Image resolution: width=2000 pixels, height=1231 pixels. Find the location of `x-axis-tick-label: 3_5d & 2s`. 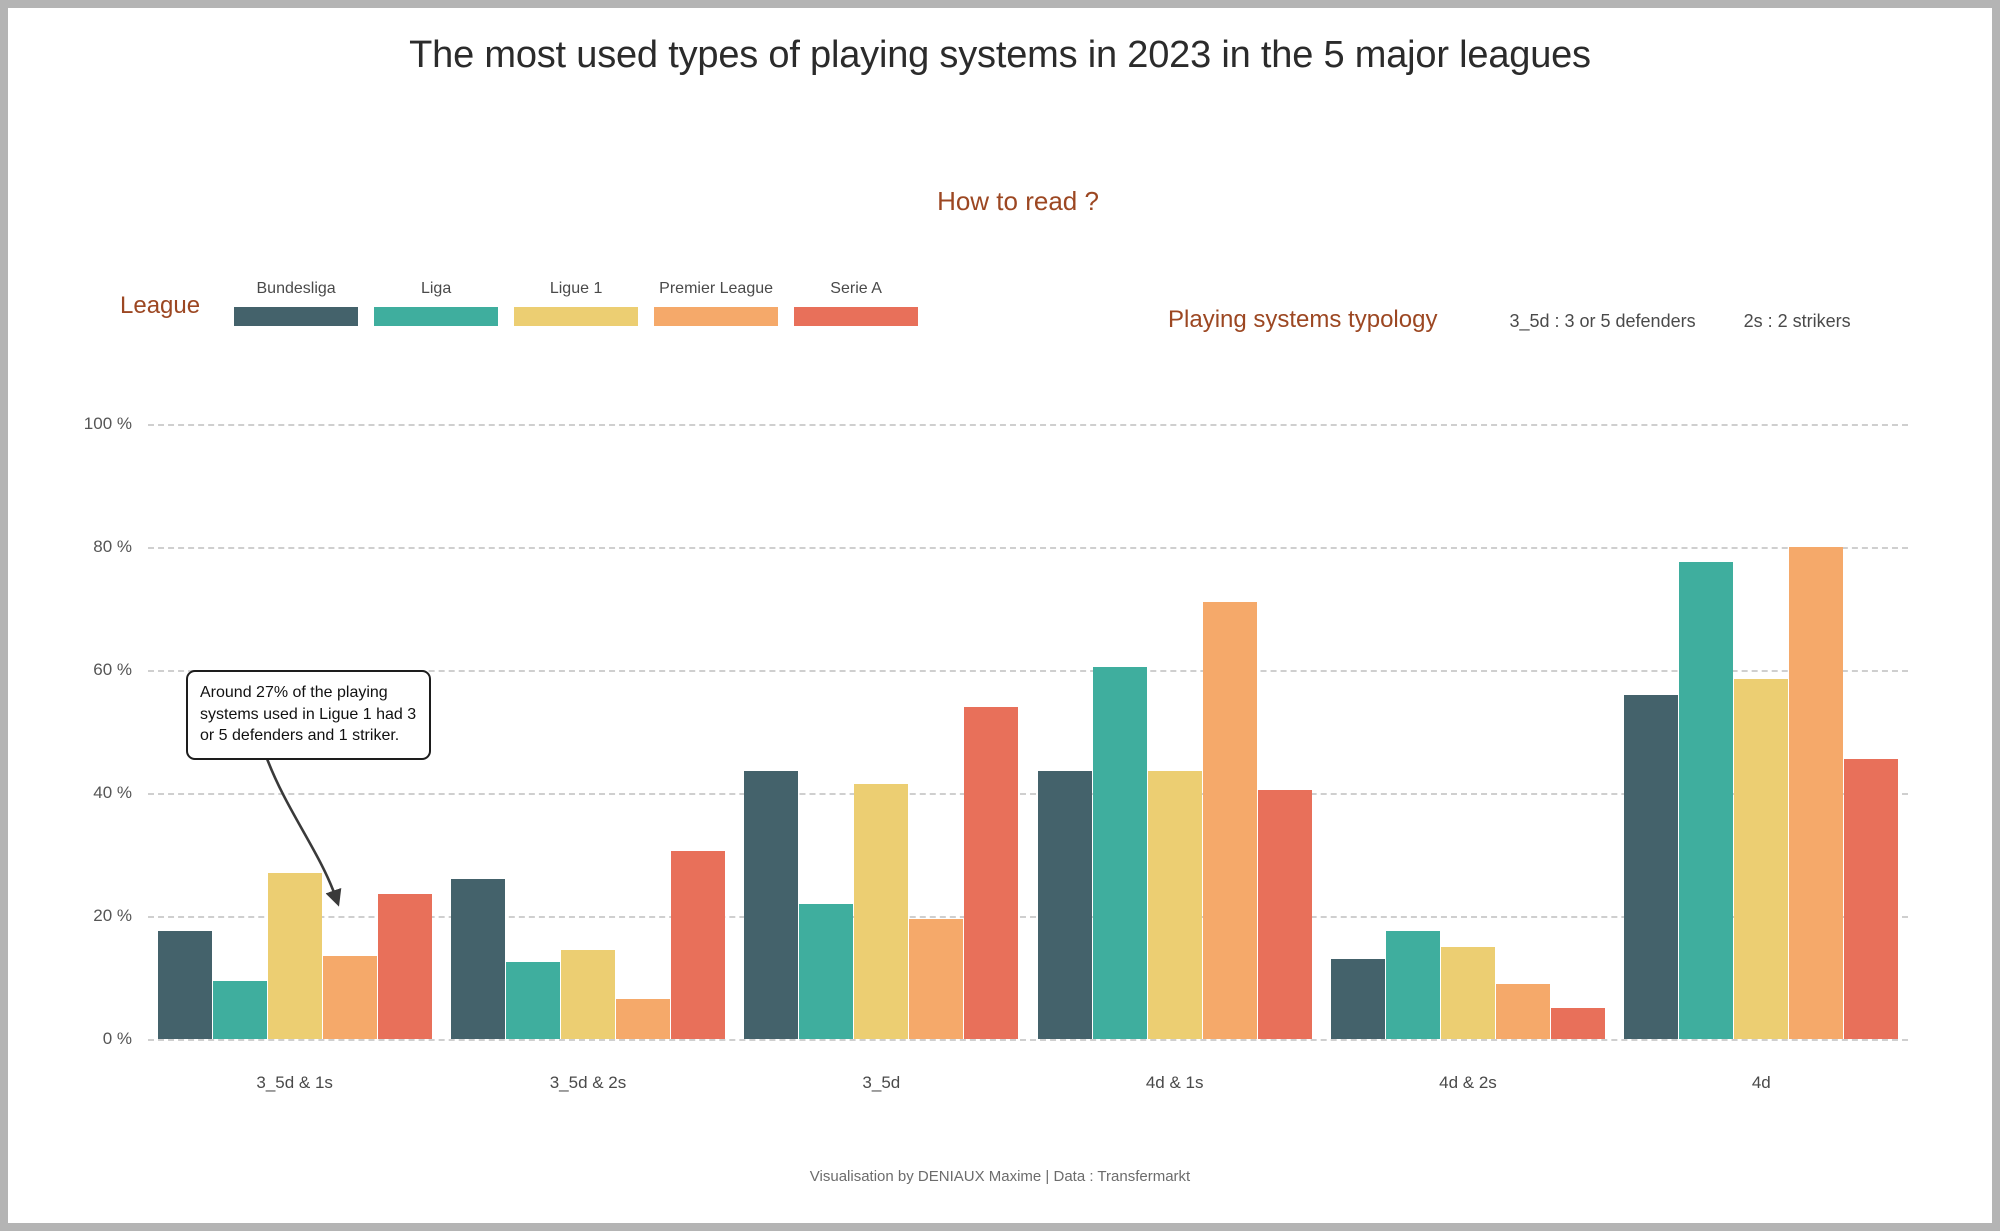

x-axis-tick-label: 3_5d & 2s is located at coordinates (588, 1082).